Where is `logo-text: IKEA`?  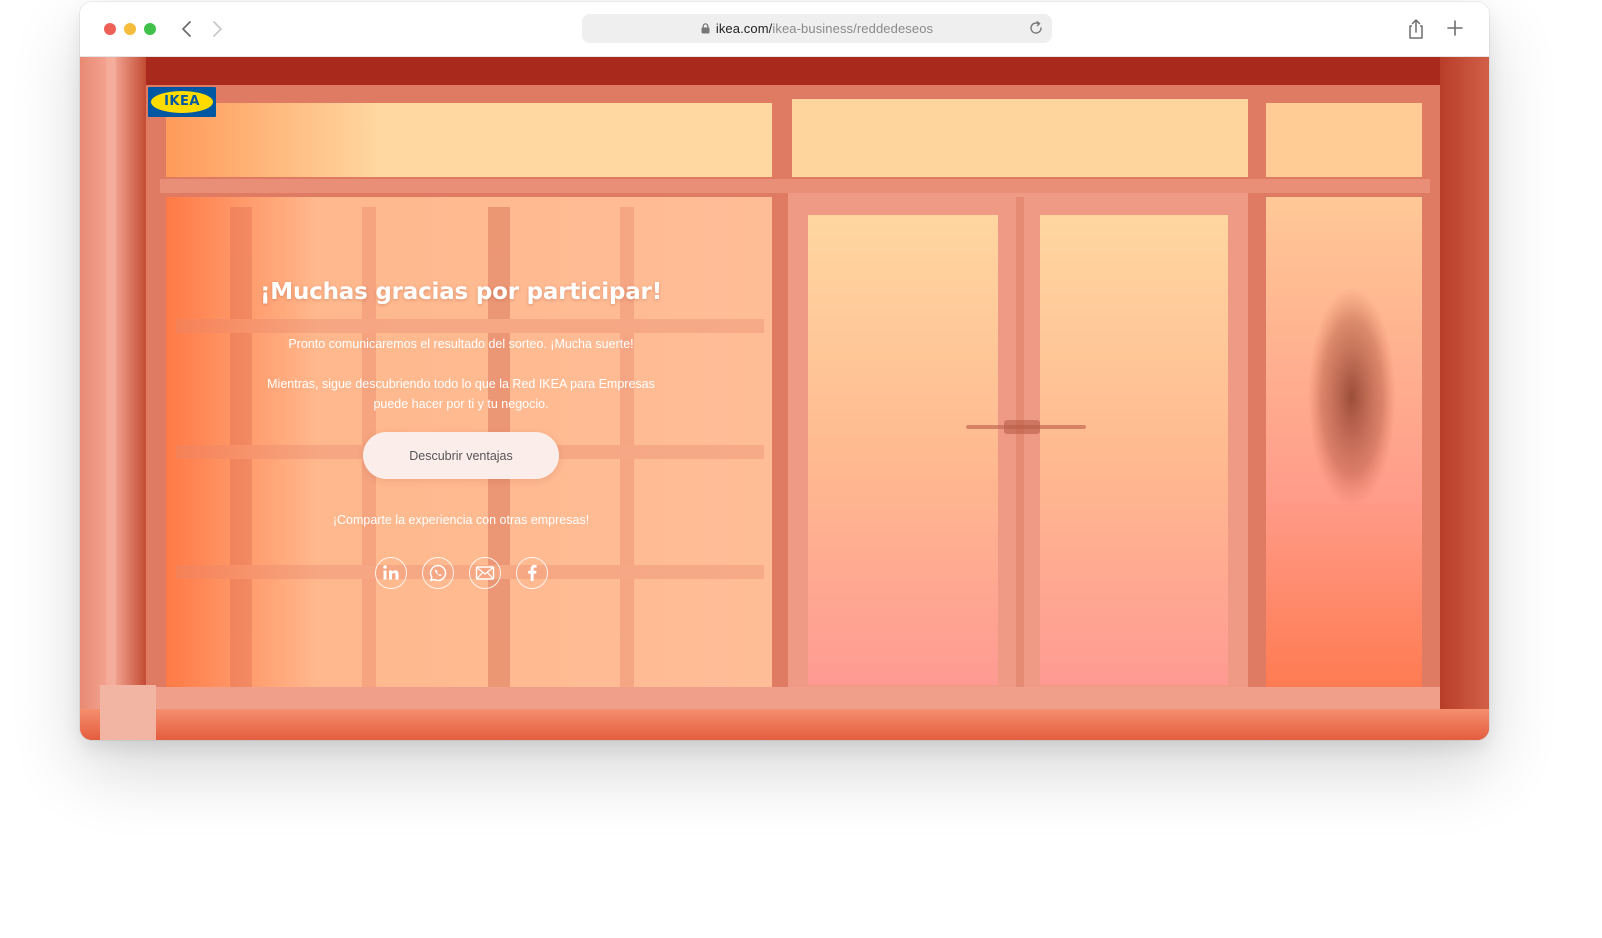 logo-text: IKEA is located at coordinates (182, 101).